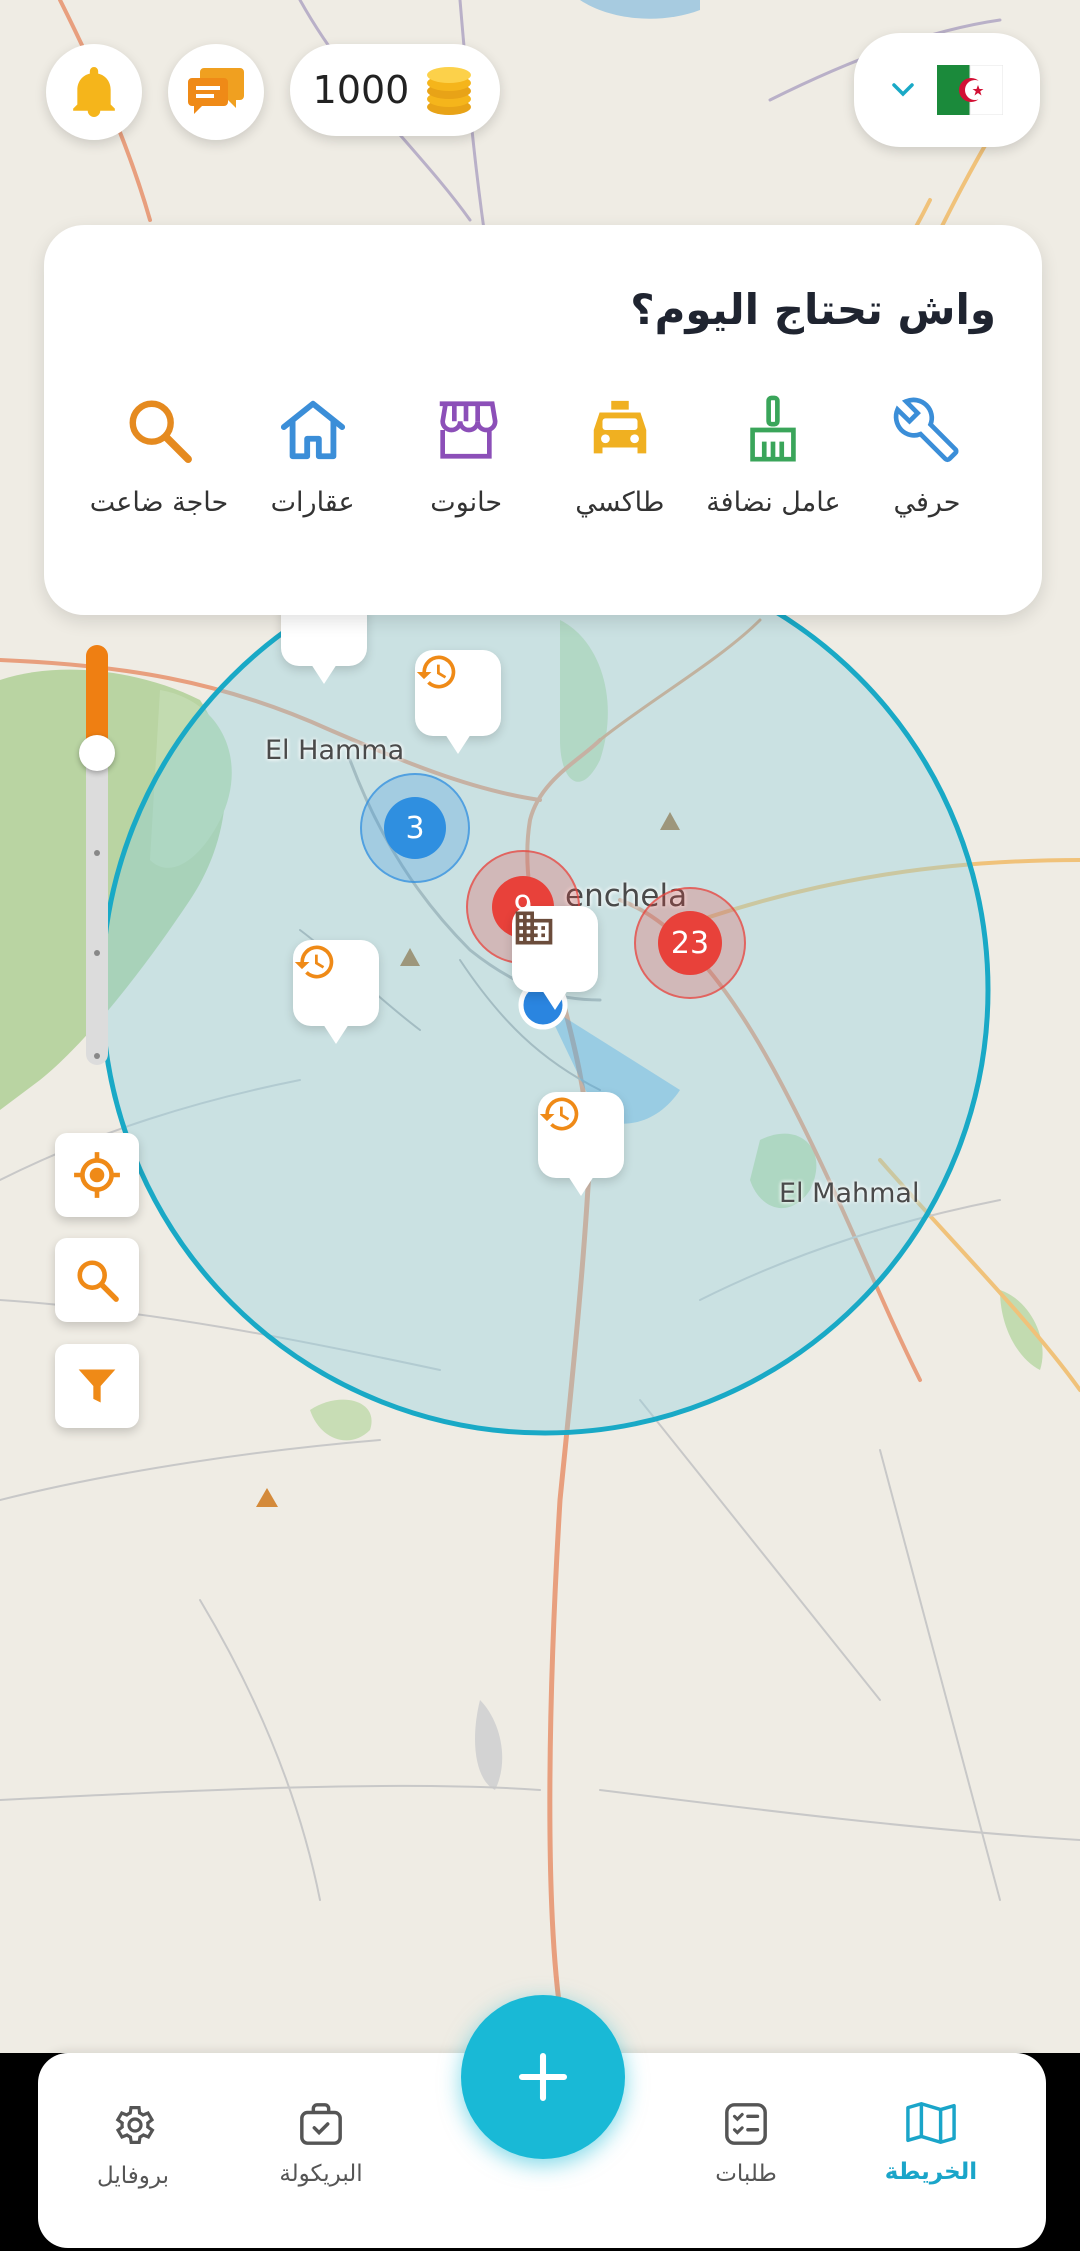 The image size is (1080, 2251). What do you see at coordinates (931, 2172) in the screenshot?
I see `nav-label: الخريطة` at bounding box center [931, 2172].